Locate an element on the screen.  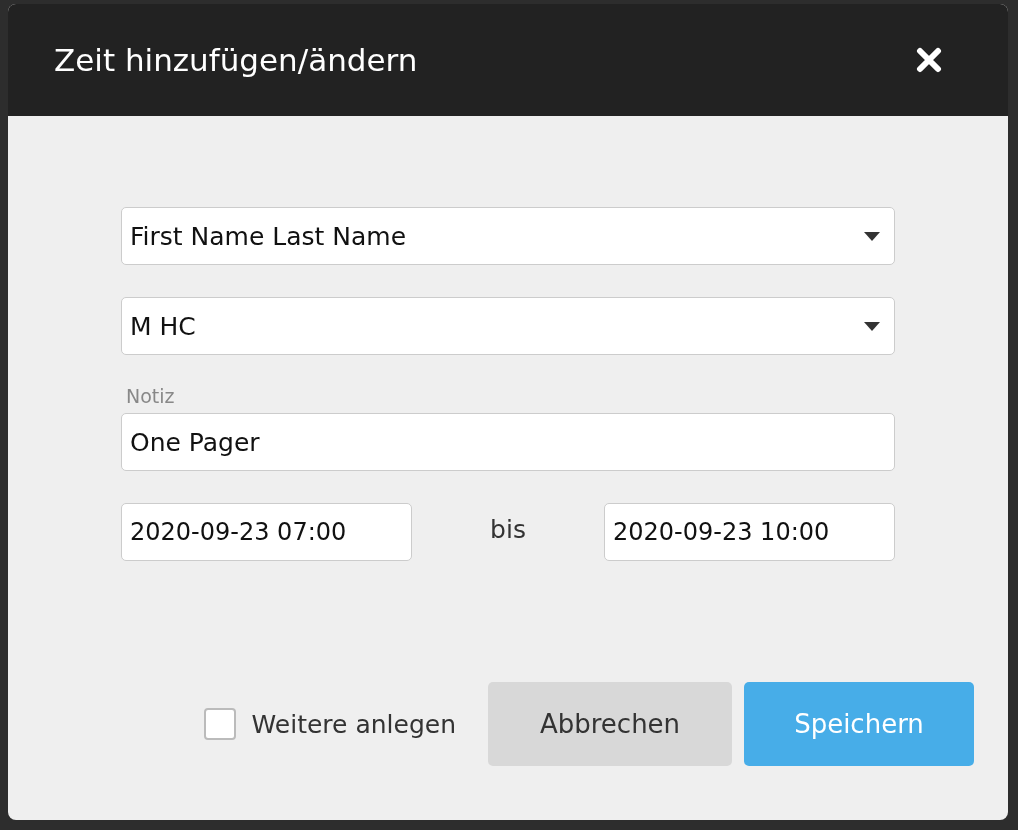
checkbox-label: Weitere anlegen is located at coordinates (353, 724).